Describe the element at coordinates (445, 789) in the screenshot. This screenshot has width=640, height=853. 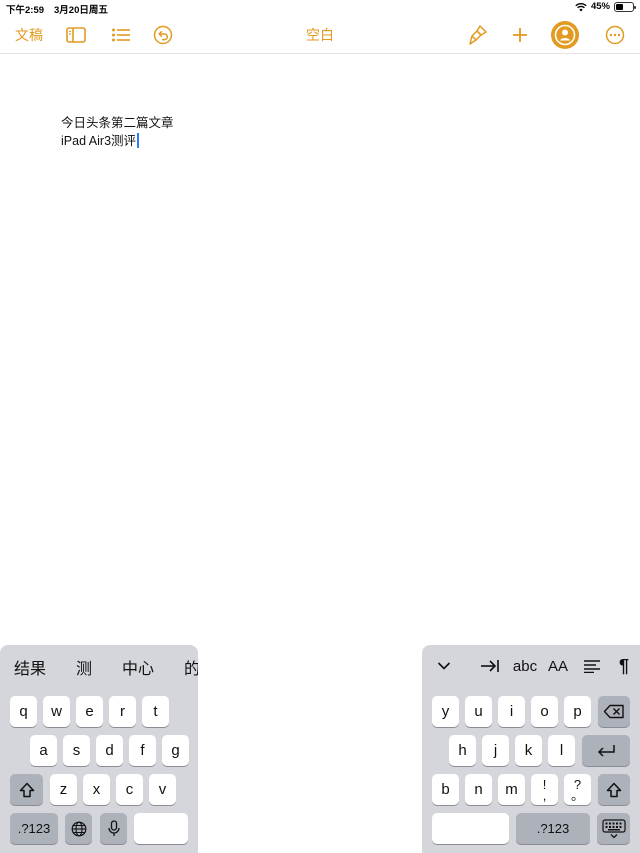
I see `key-b: b` at that location.